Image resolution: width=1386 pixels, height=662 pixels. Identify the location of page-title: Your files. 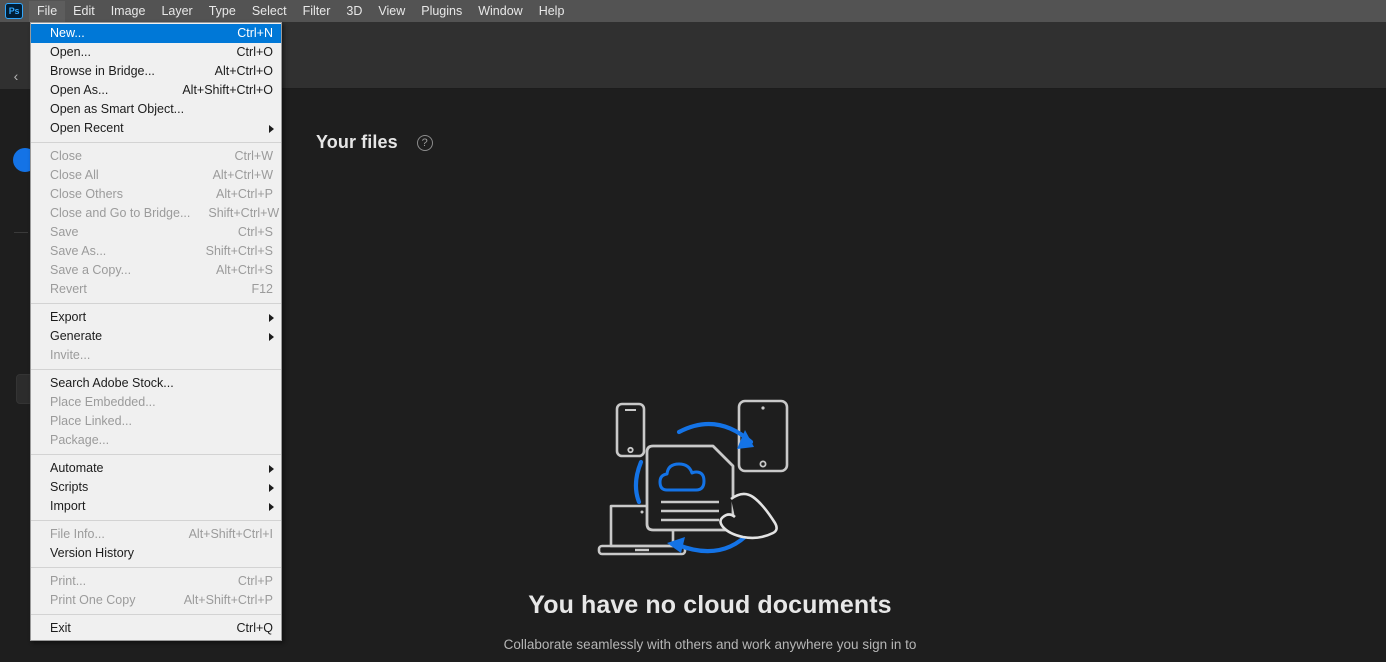
(357, 142).